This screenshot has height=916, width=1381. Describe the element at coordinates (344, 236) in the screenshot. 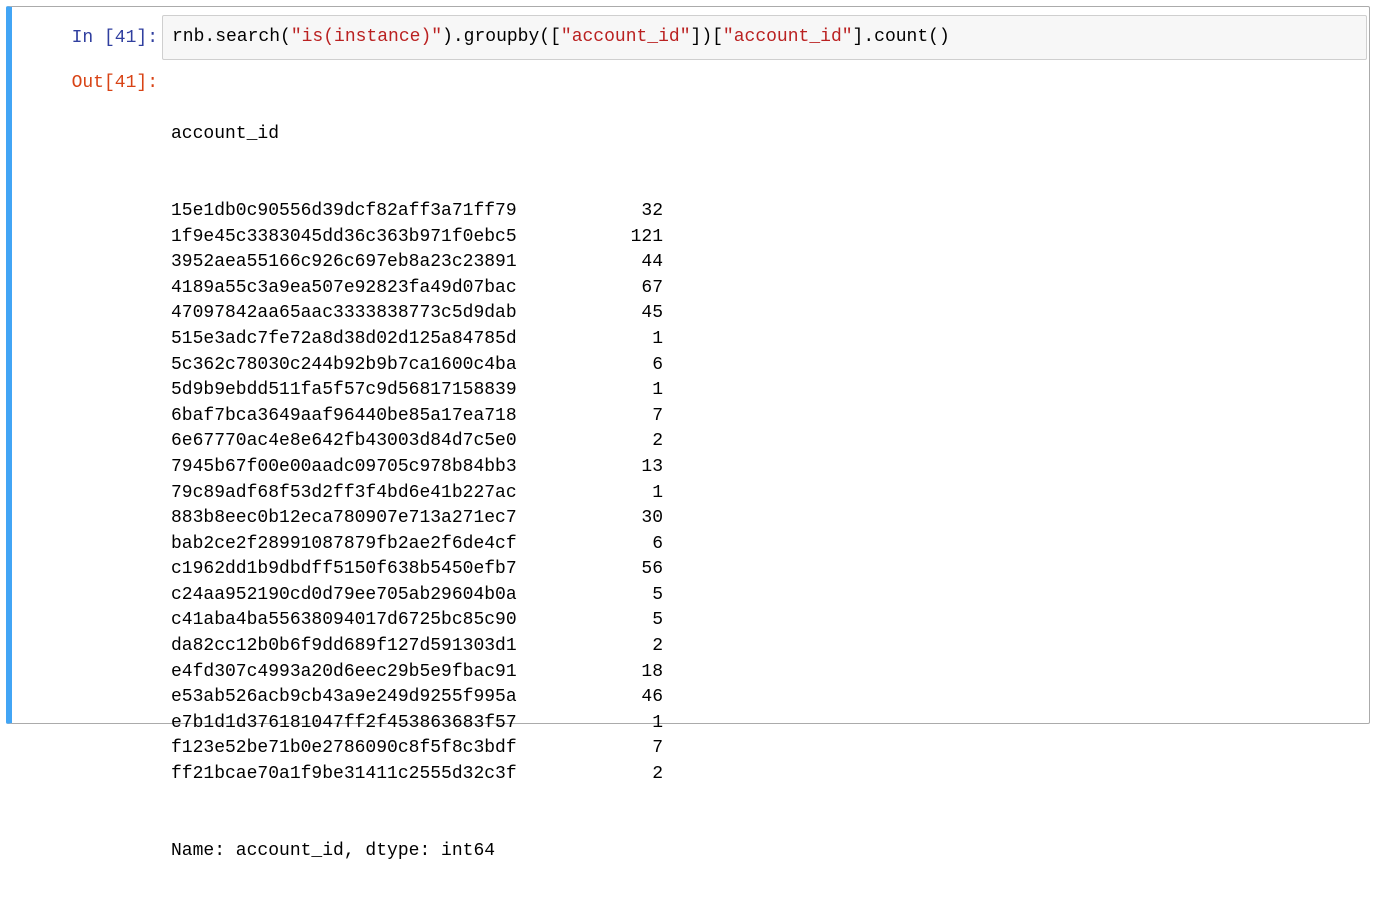

I see `account-id: 1f9e45c3383045dd36c363b971f0ebc5` at that location.